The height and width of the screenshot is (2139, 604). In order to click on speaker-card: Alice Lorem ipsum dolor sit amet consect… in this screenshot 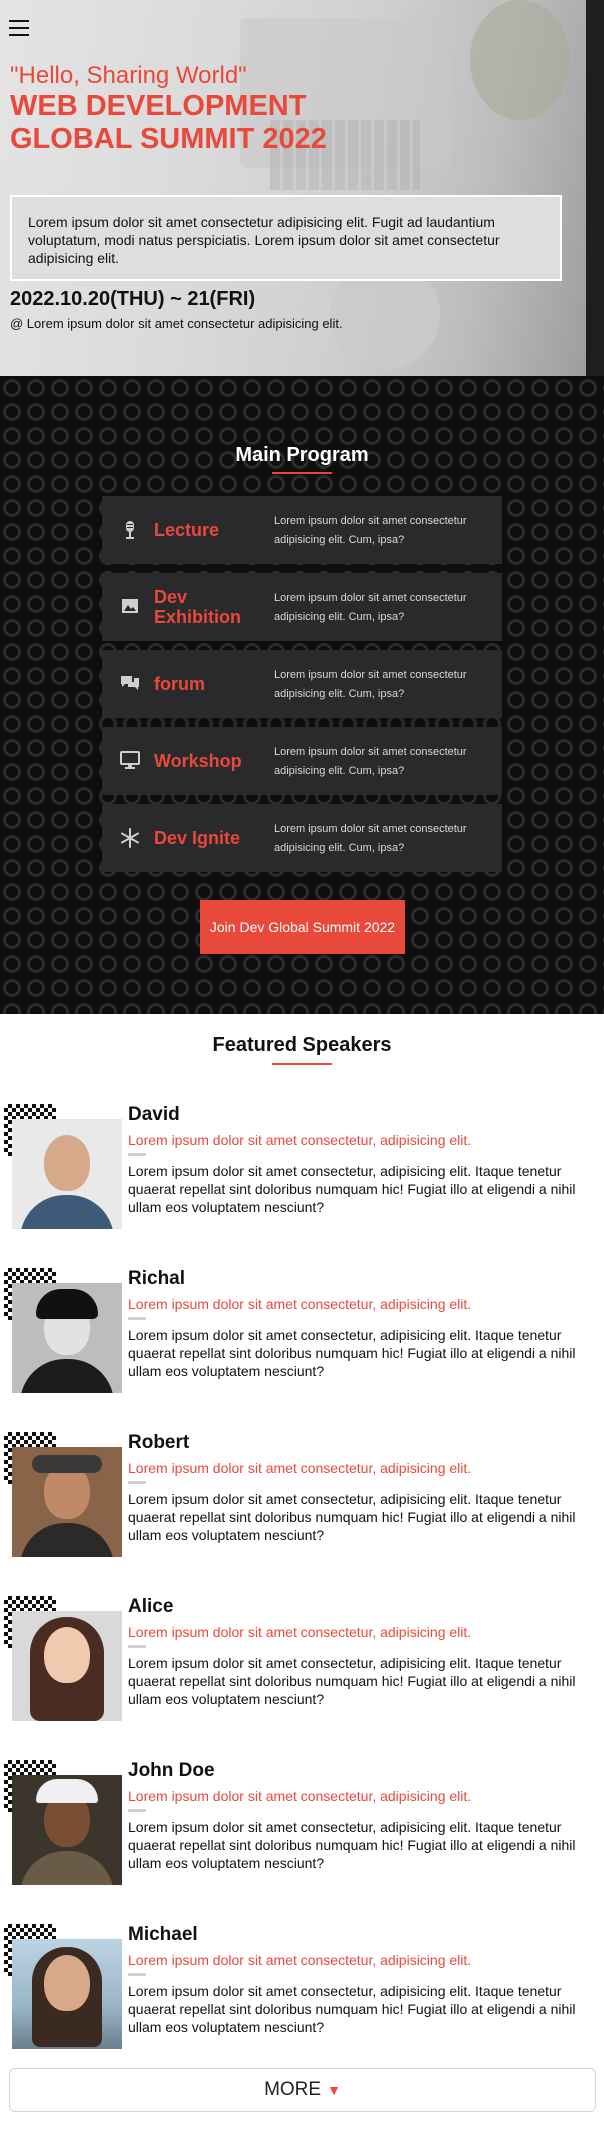, I will do `click(302, 1671)`.